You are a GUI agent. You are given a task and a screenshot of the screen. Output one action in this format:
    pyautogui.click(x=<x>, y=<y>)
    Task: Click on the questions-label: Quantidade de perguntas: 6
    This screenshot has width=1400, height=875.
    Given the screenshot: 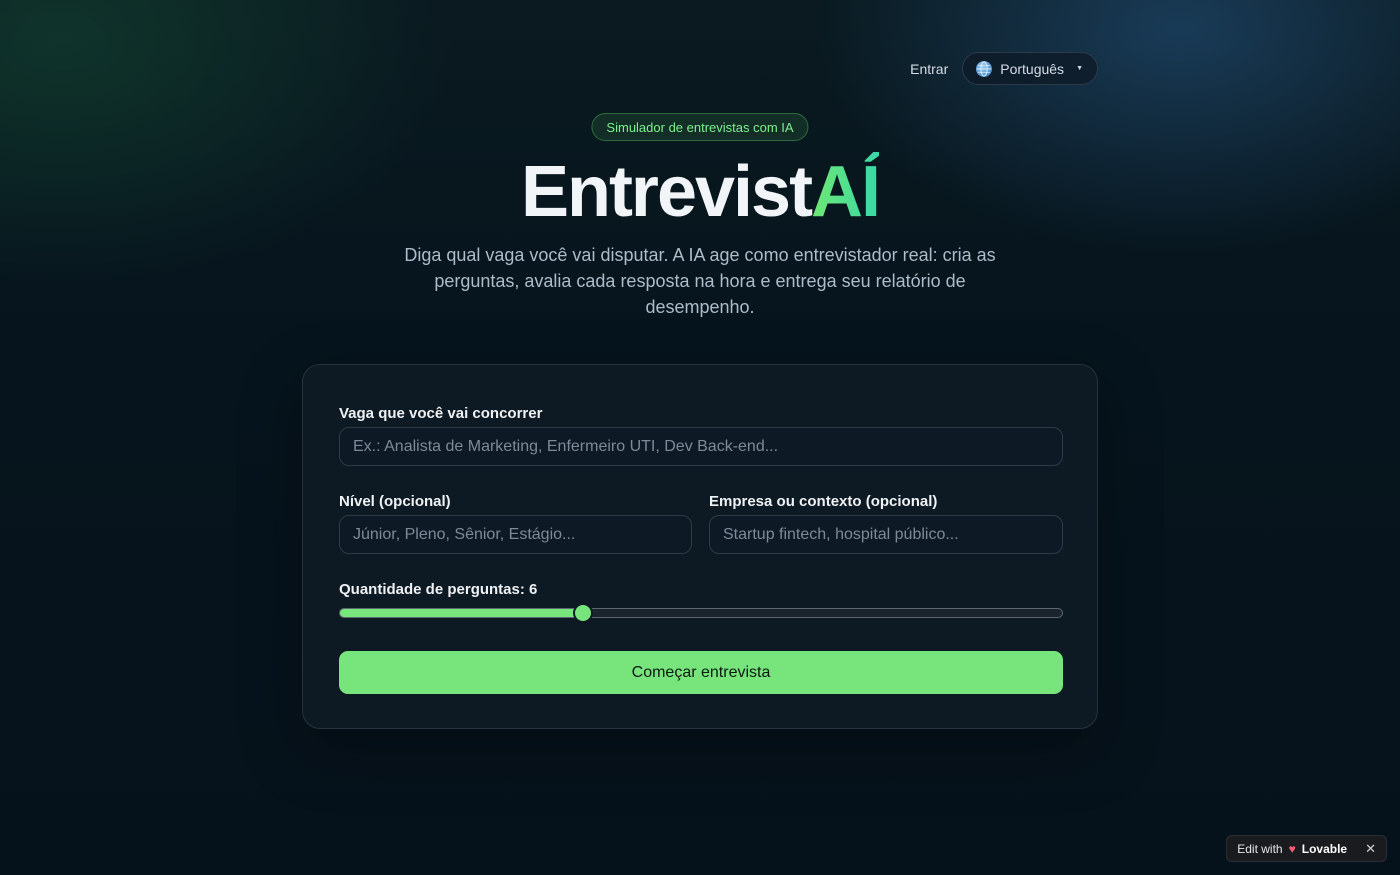 What is the action you would take?
    pyautogui.click(x=438, y=589)
    